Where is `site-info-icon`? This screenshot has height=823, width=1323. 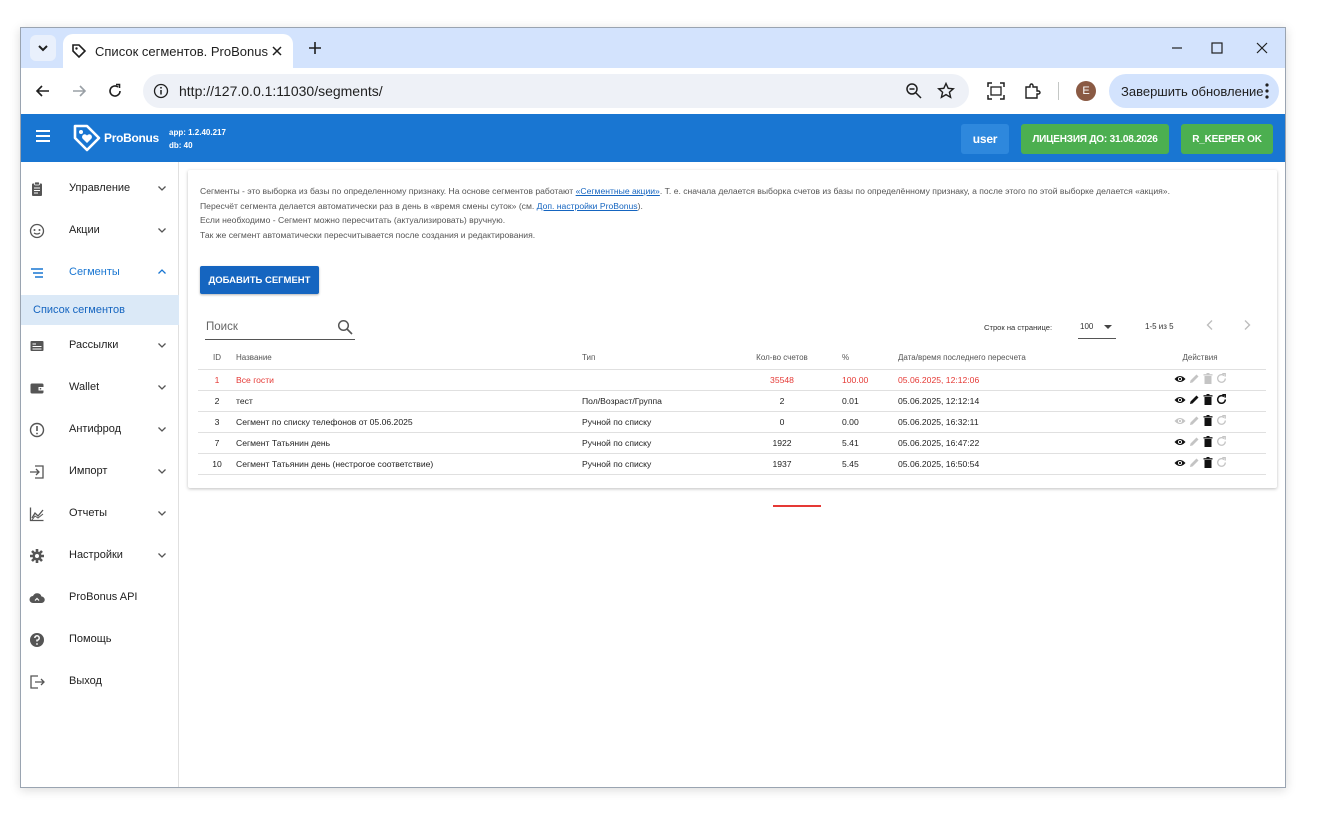 site-info-icon is located at coordinates (161, 91).